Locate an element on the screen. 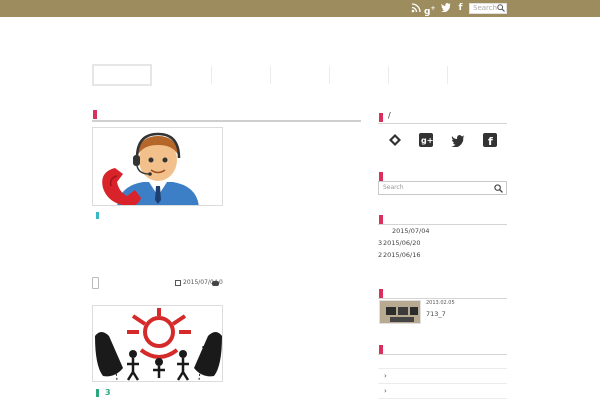  recent-post-prefix: 2 is located at coordinates (380, 255).